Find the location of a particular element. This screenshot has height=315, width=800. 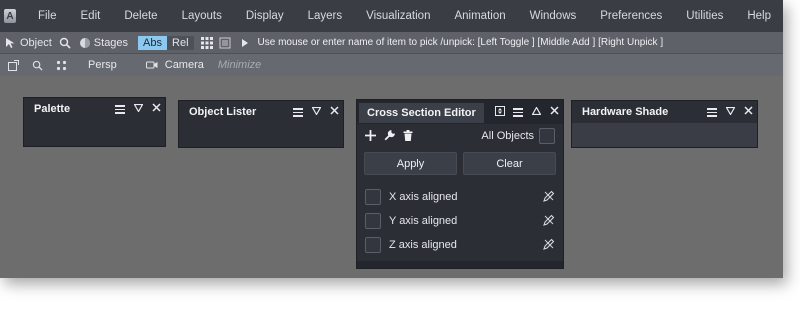

z-axis-checkbox is located at coordinates (373, 245).